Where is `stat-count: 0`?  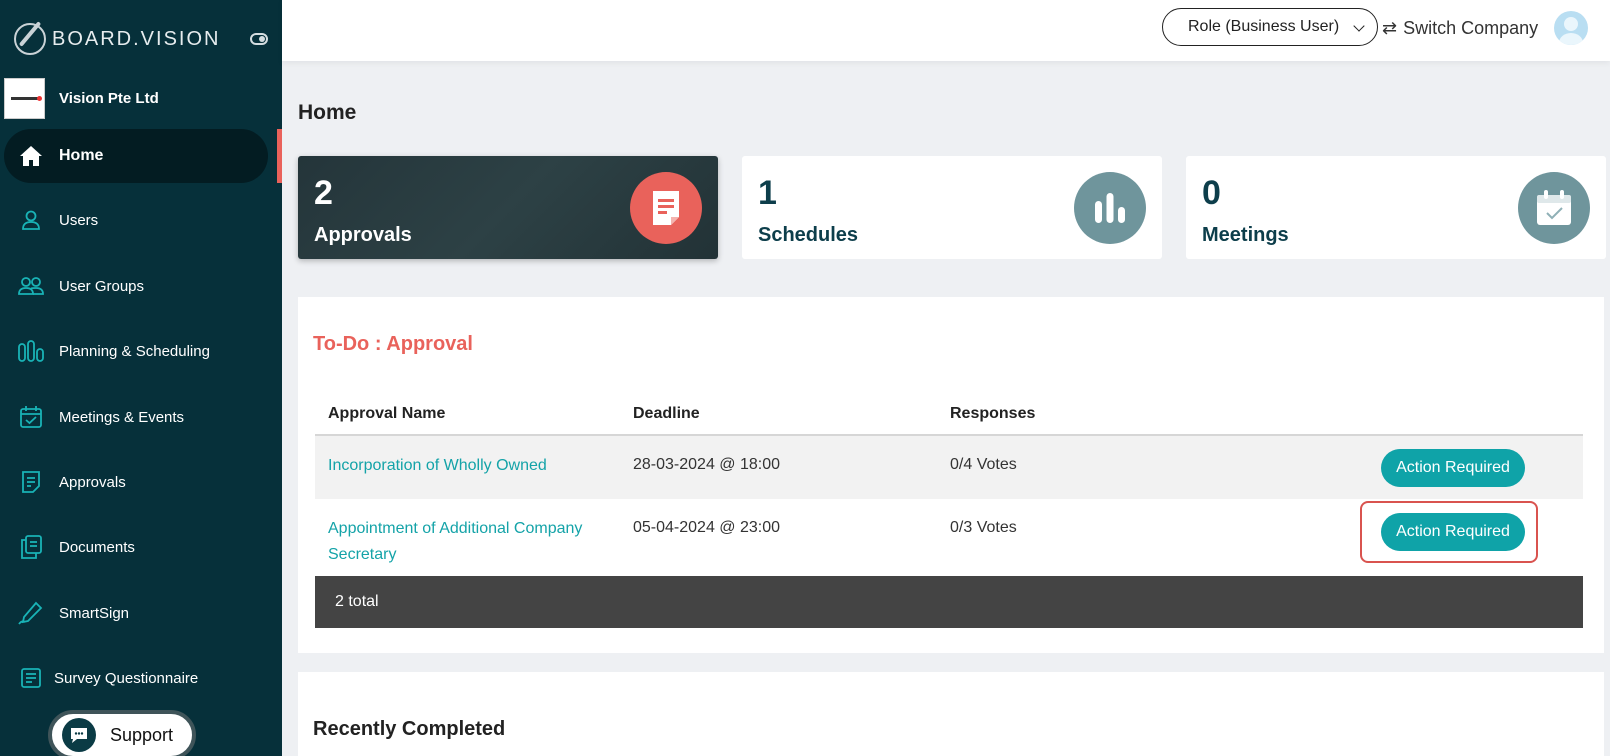 stat-count: 0 is located at coordinates (1211, 193).